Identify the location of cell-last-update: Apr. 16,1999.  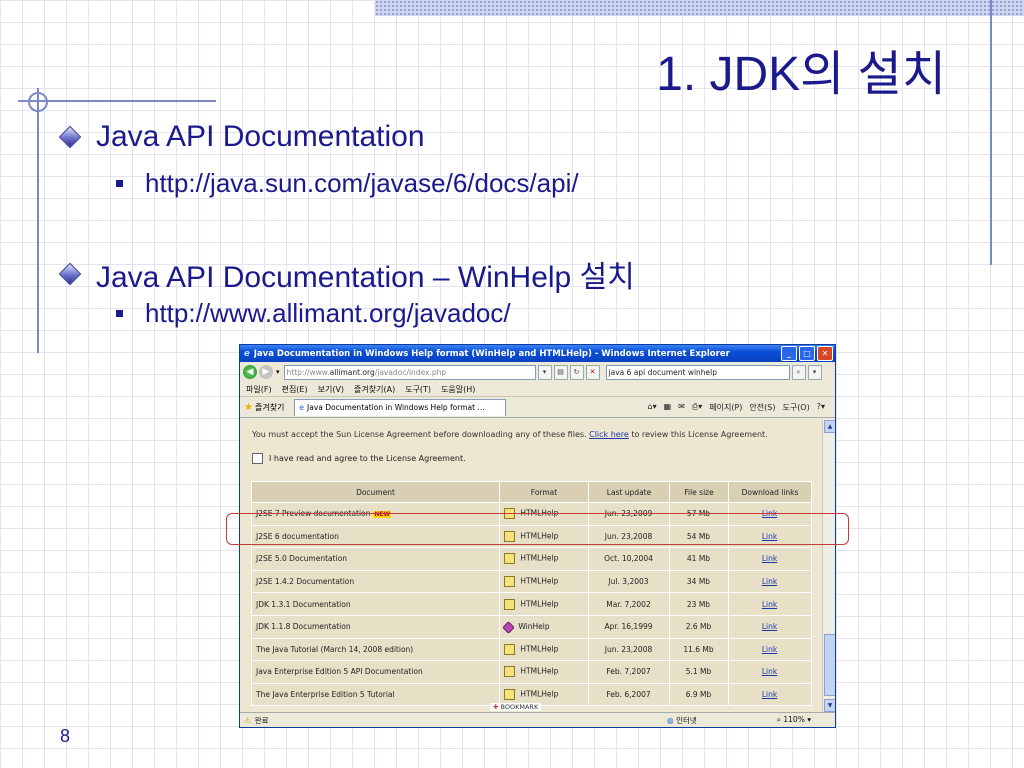
(629, 626).